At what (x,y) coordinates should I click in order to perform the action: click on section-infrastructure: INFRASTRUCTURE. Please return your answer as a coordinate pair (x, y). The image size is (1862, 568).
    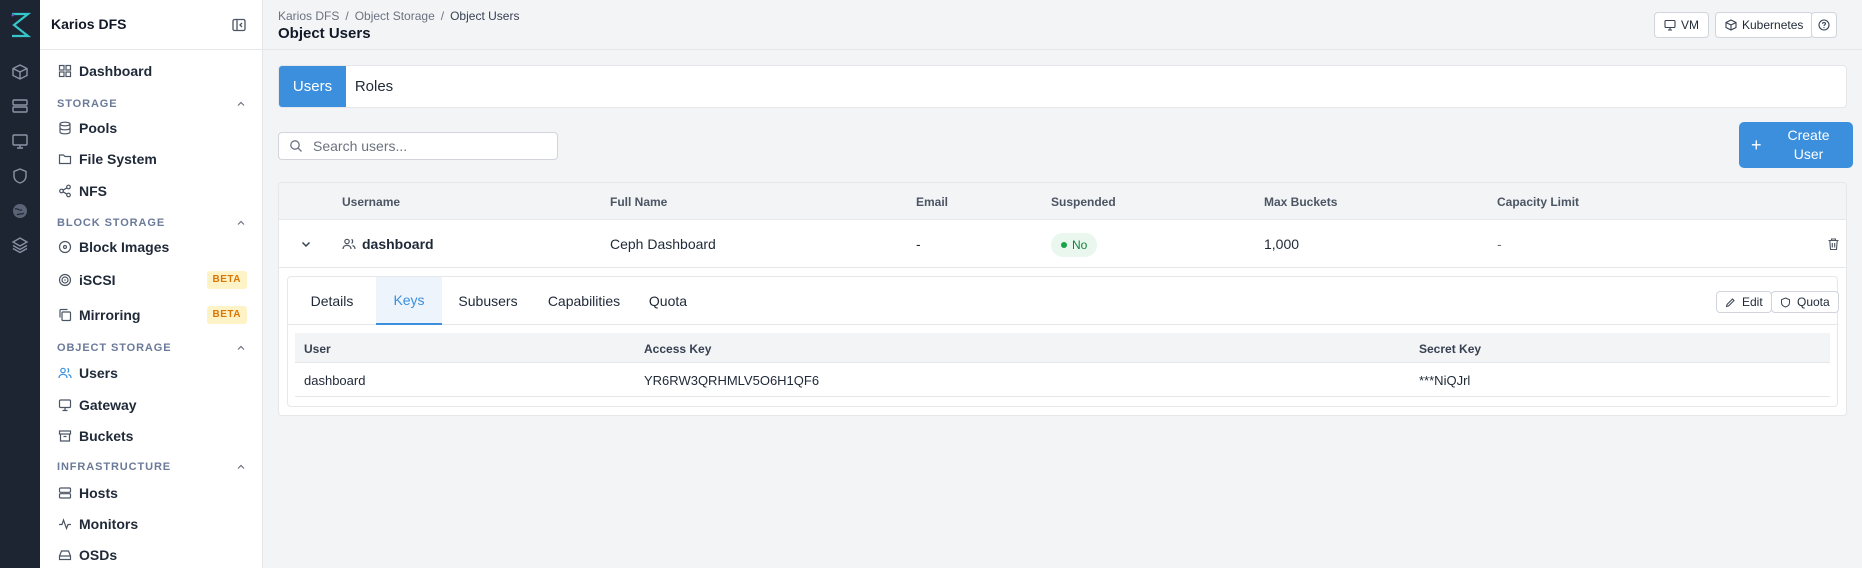
    Looking at the image, I should click on (152, 467).